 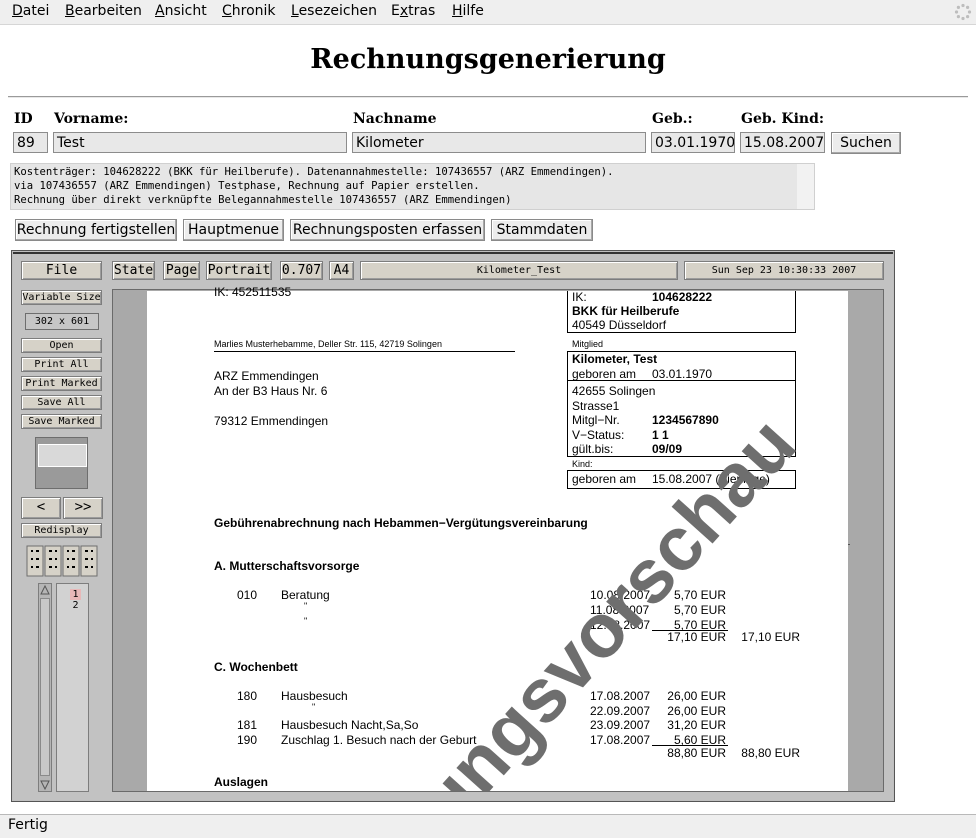 What do you see at coordinates (45, 590) in the screenshot?
I see `scroll-up-icon` at bounding box center [45, 590].